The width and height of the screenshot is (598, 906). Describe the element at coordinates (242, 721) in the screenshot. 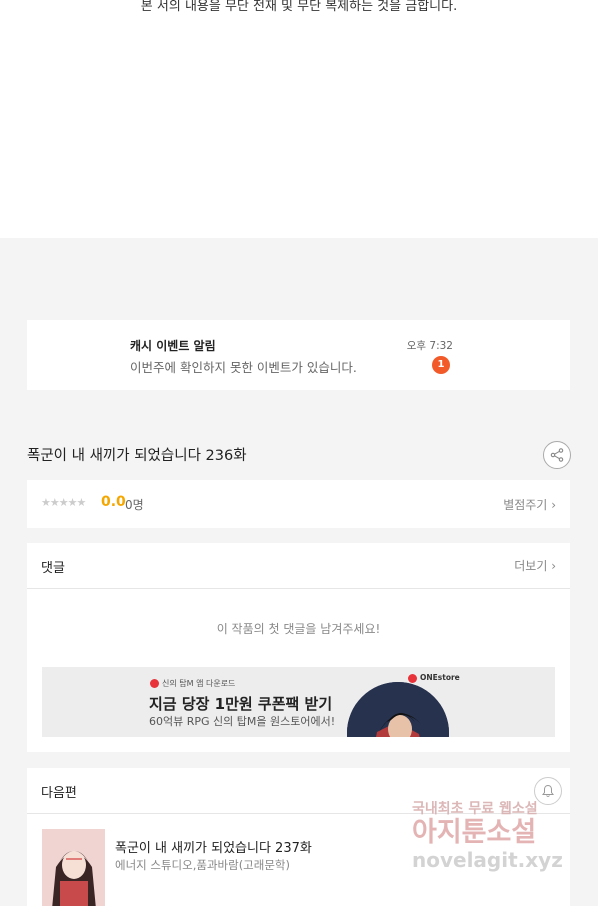

I see `ad-subtext: 60억뷰 RPG 신의 탑M을 원스토어에서!` at that location.